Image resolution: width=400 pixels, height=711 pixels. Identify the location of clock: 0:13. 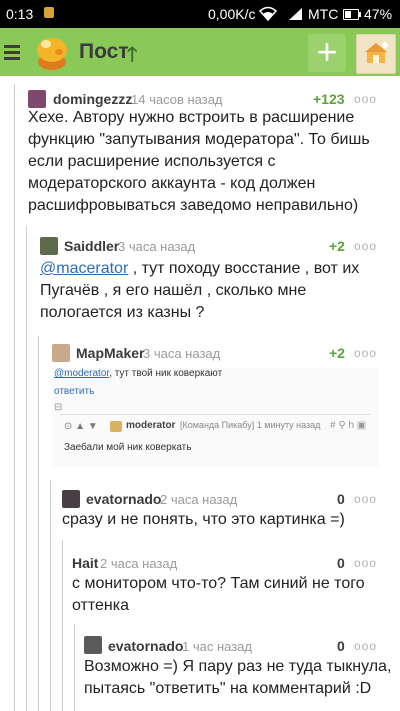
(20, 14).